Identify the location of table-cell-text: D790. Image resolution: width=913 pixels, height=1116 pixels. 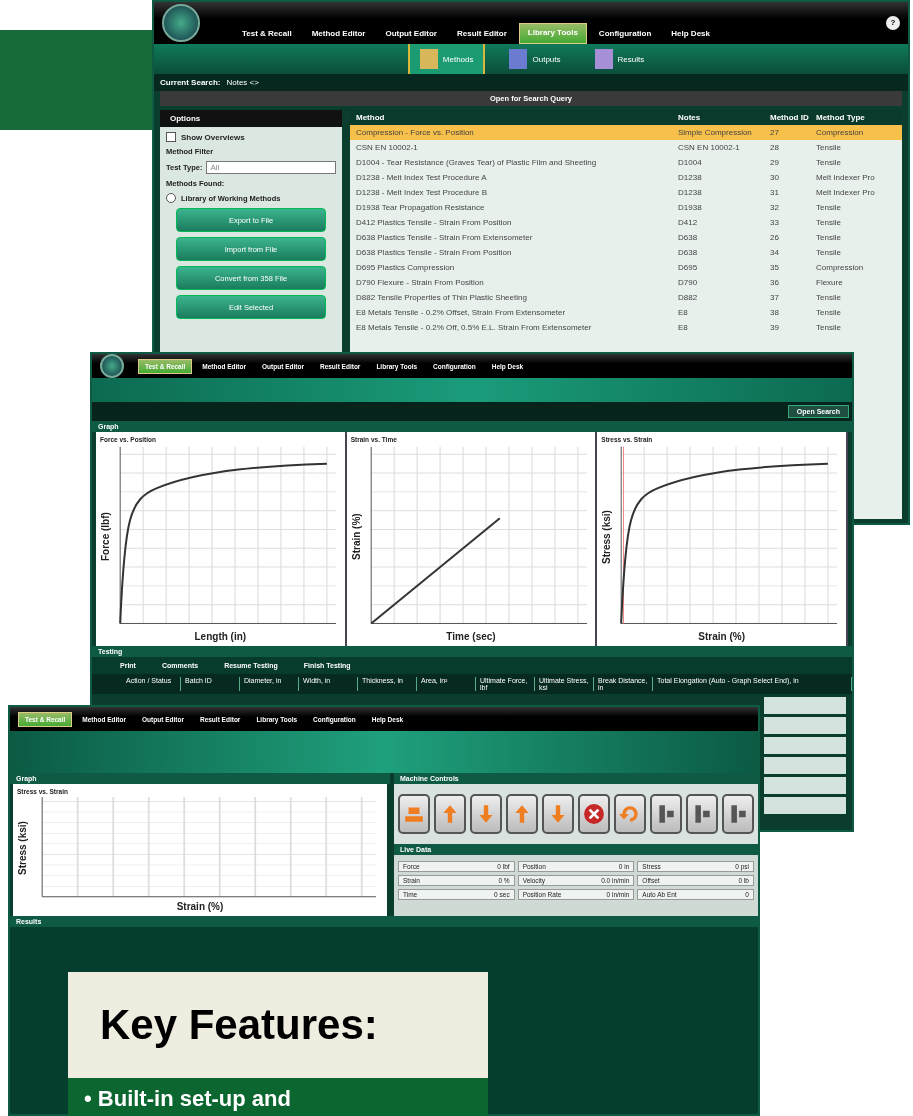
(688, 282).